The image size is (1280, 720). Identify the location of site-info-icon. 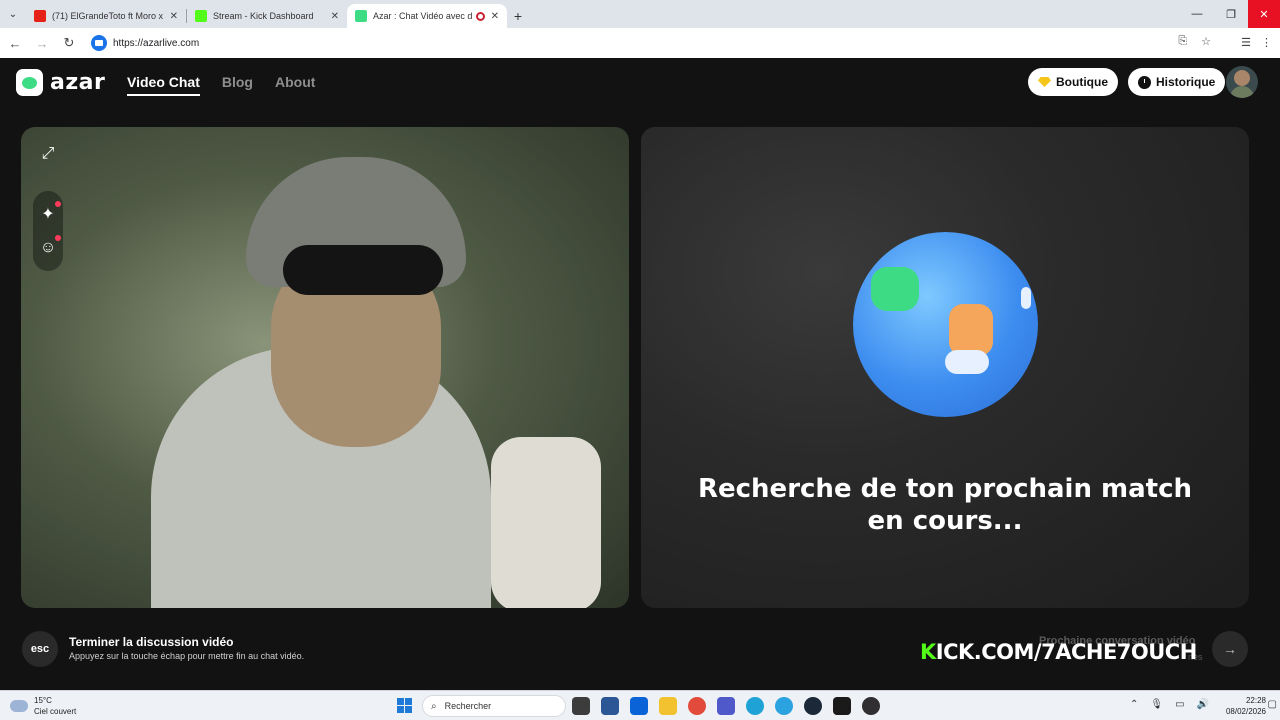
(99, 43).